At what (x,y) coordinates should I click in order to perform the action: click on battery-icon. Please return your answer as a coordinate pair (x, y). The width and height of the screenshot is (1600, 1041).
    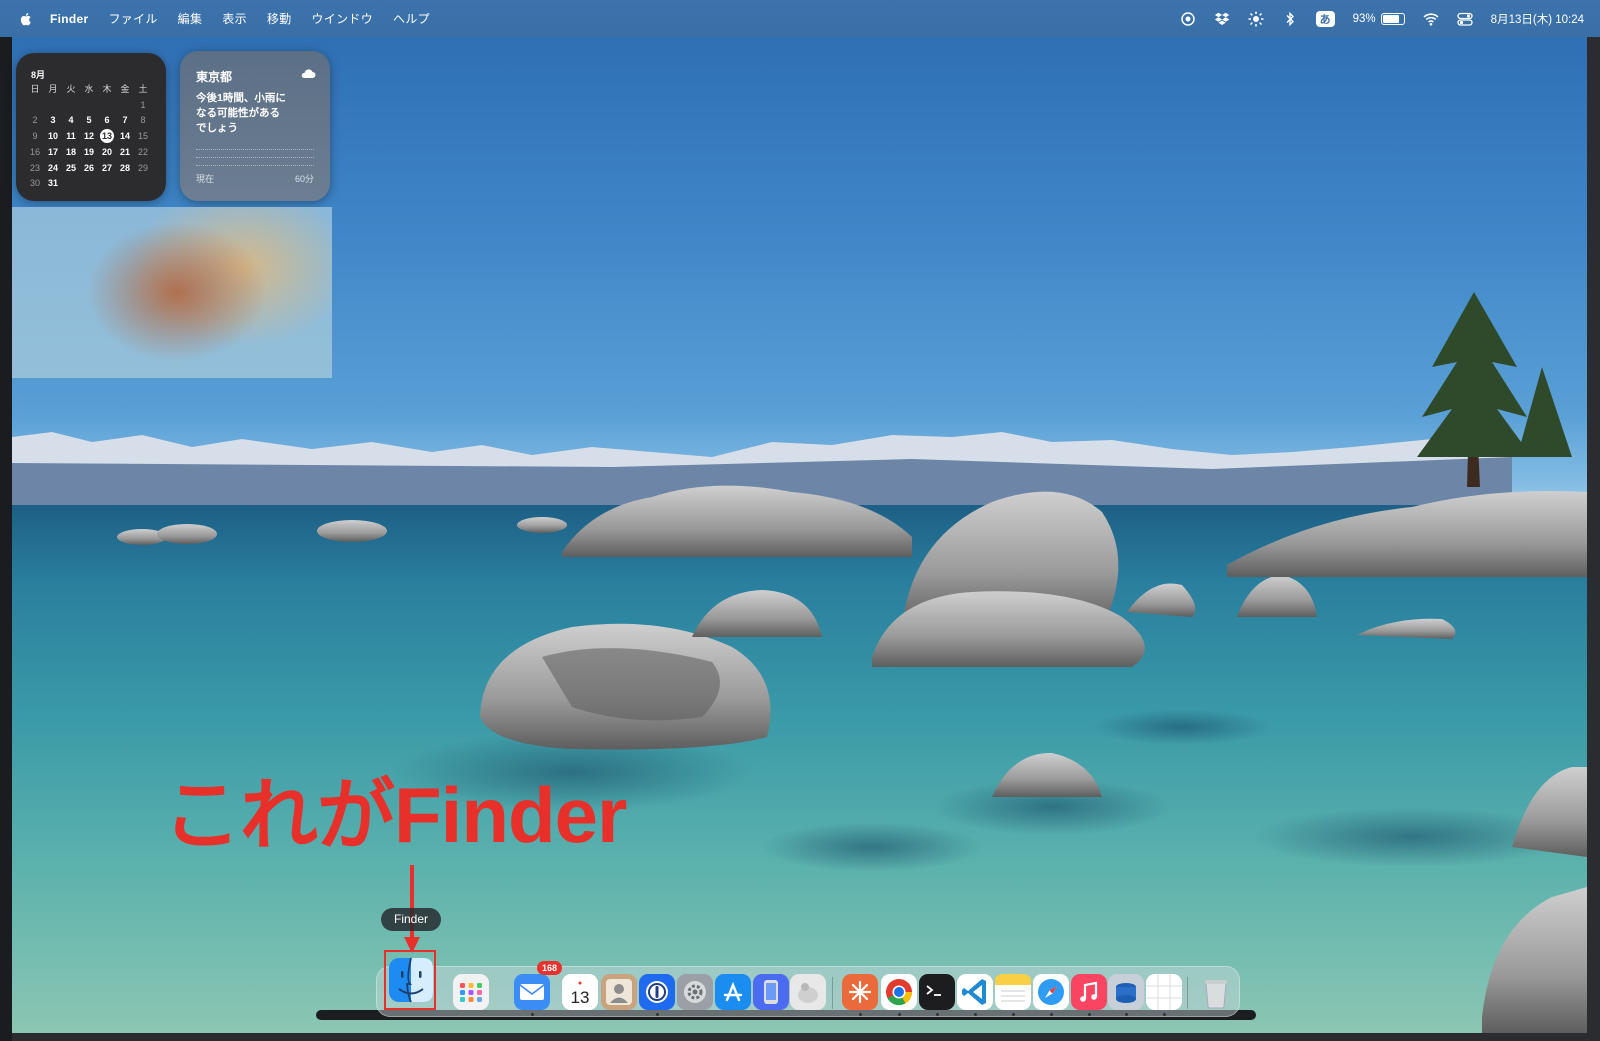
    Looking at the image, I should click on (1392, 18).